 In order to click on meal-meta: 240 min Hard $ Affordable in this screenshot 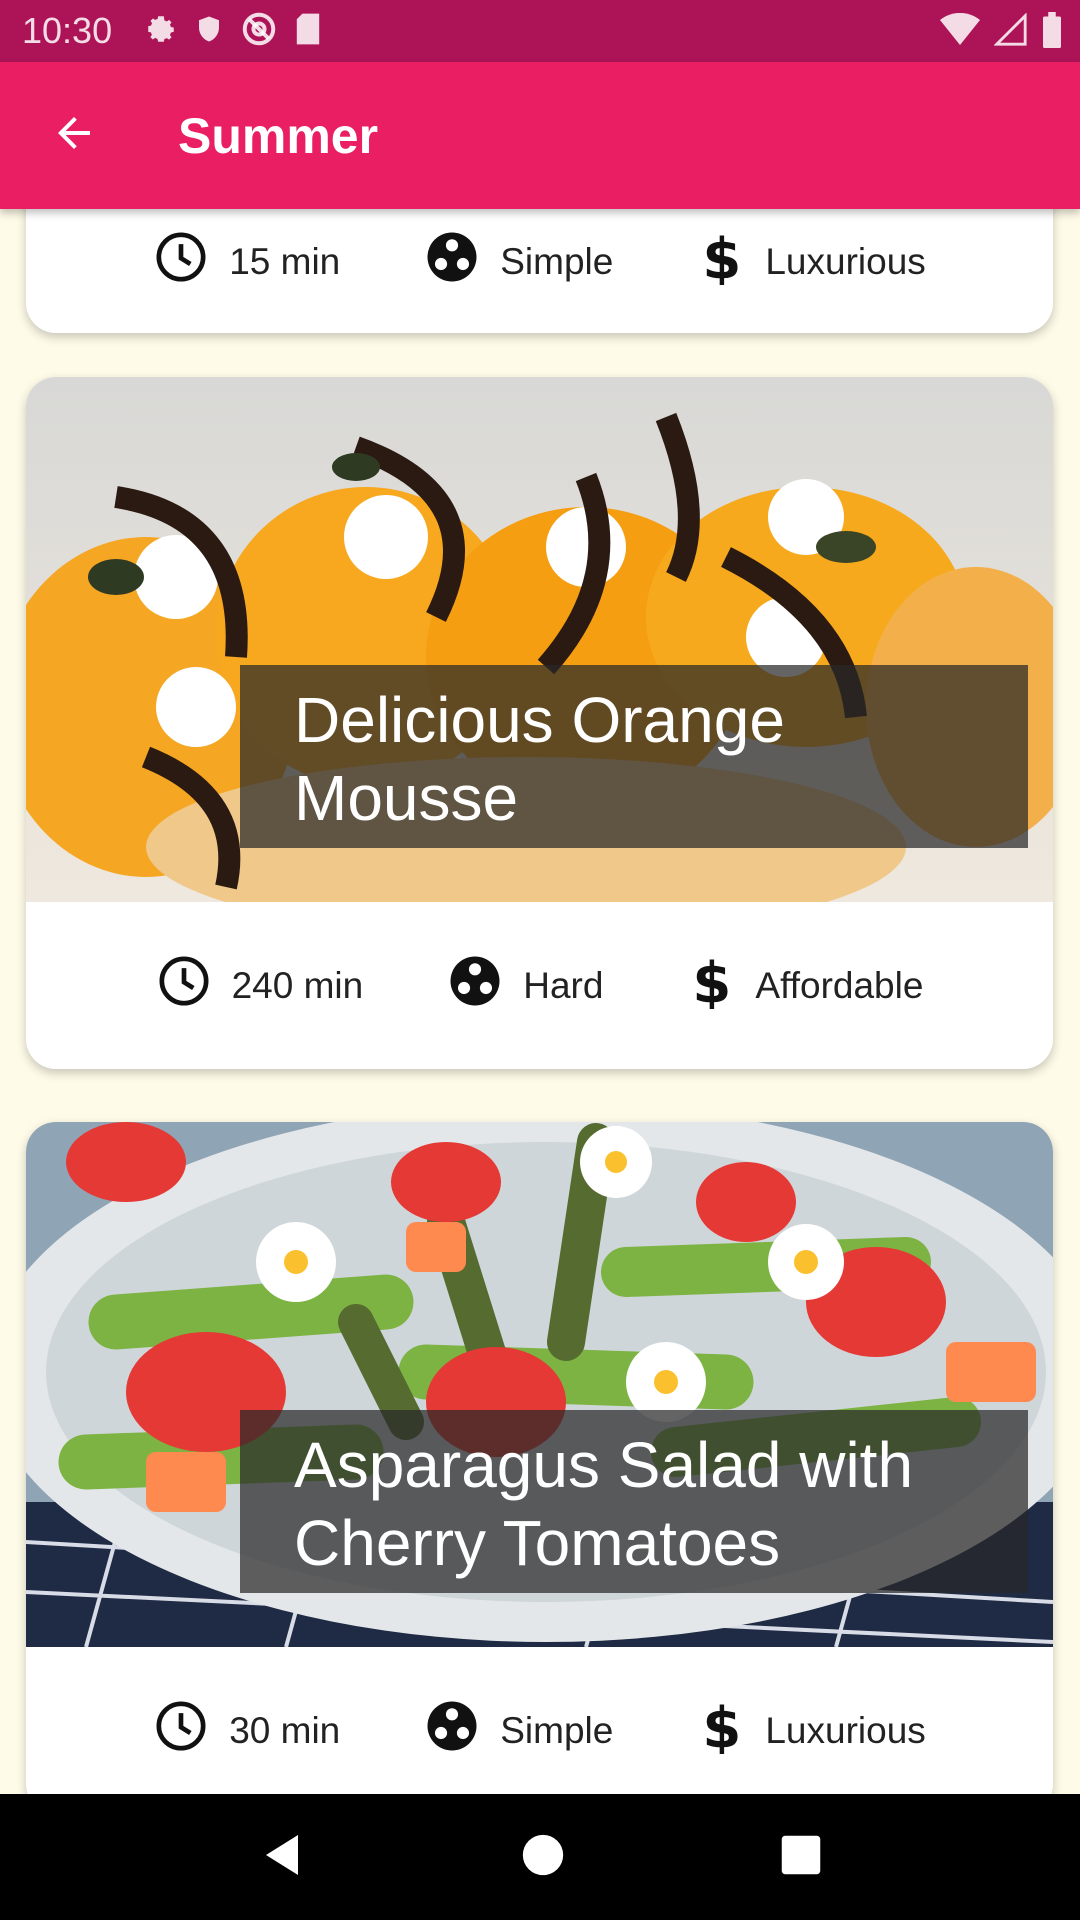, I will do `click(539, 985)`.